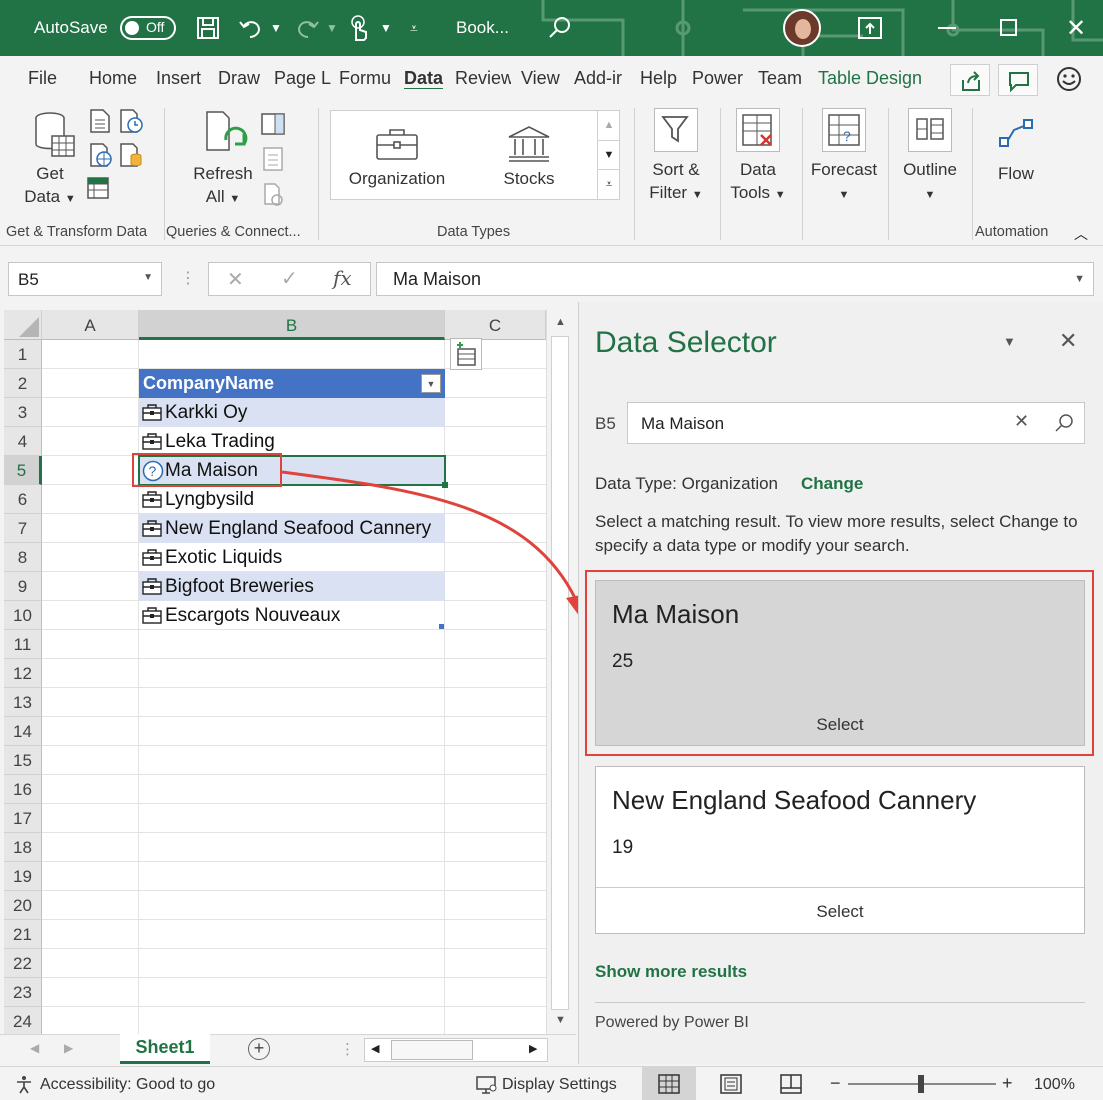 Image resolution: width=1103 pixels, height=1100 pixels. I want to click on clear-search-icon: ✕, so click(1021, 421).